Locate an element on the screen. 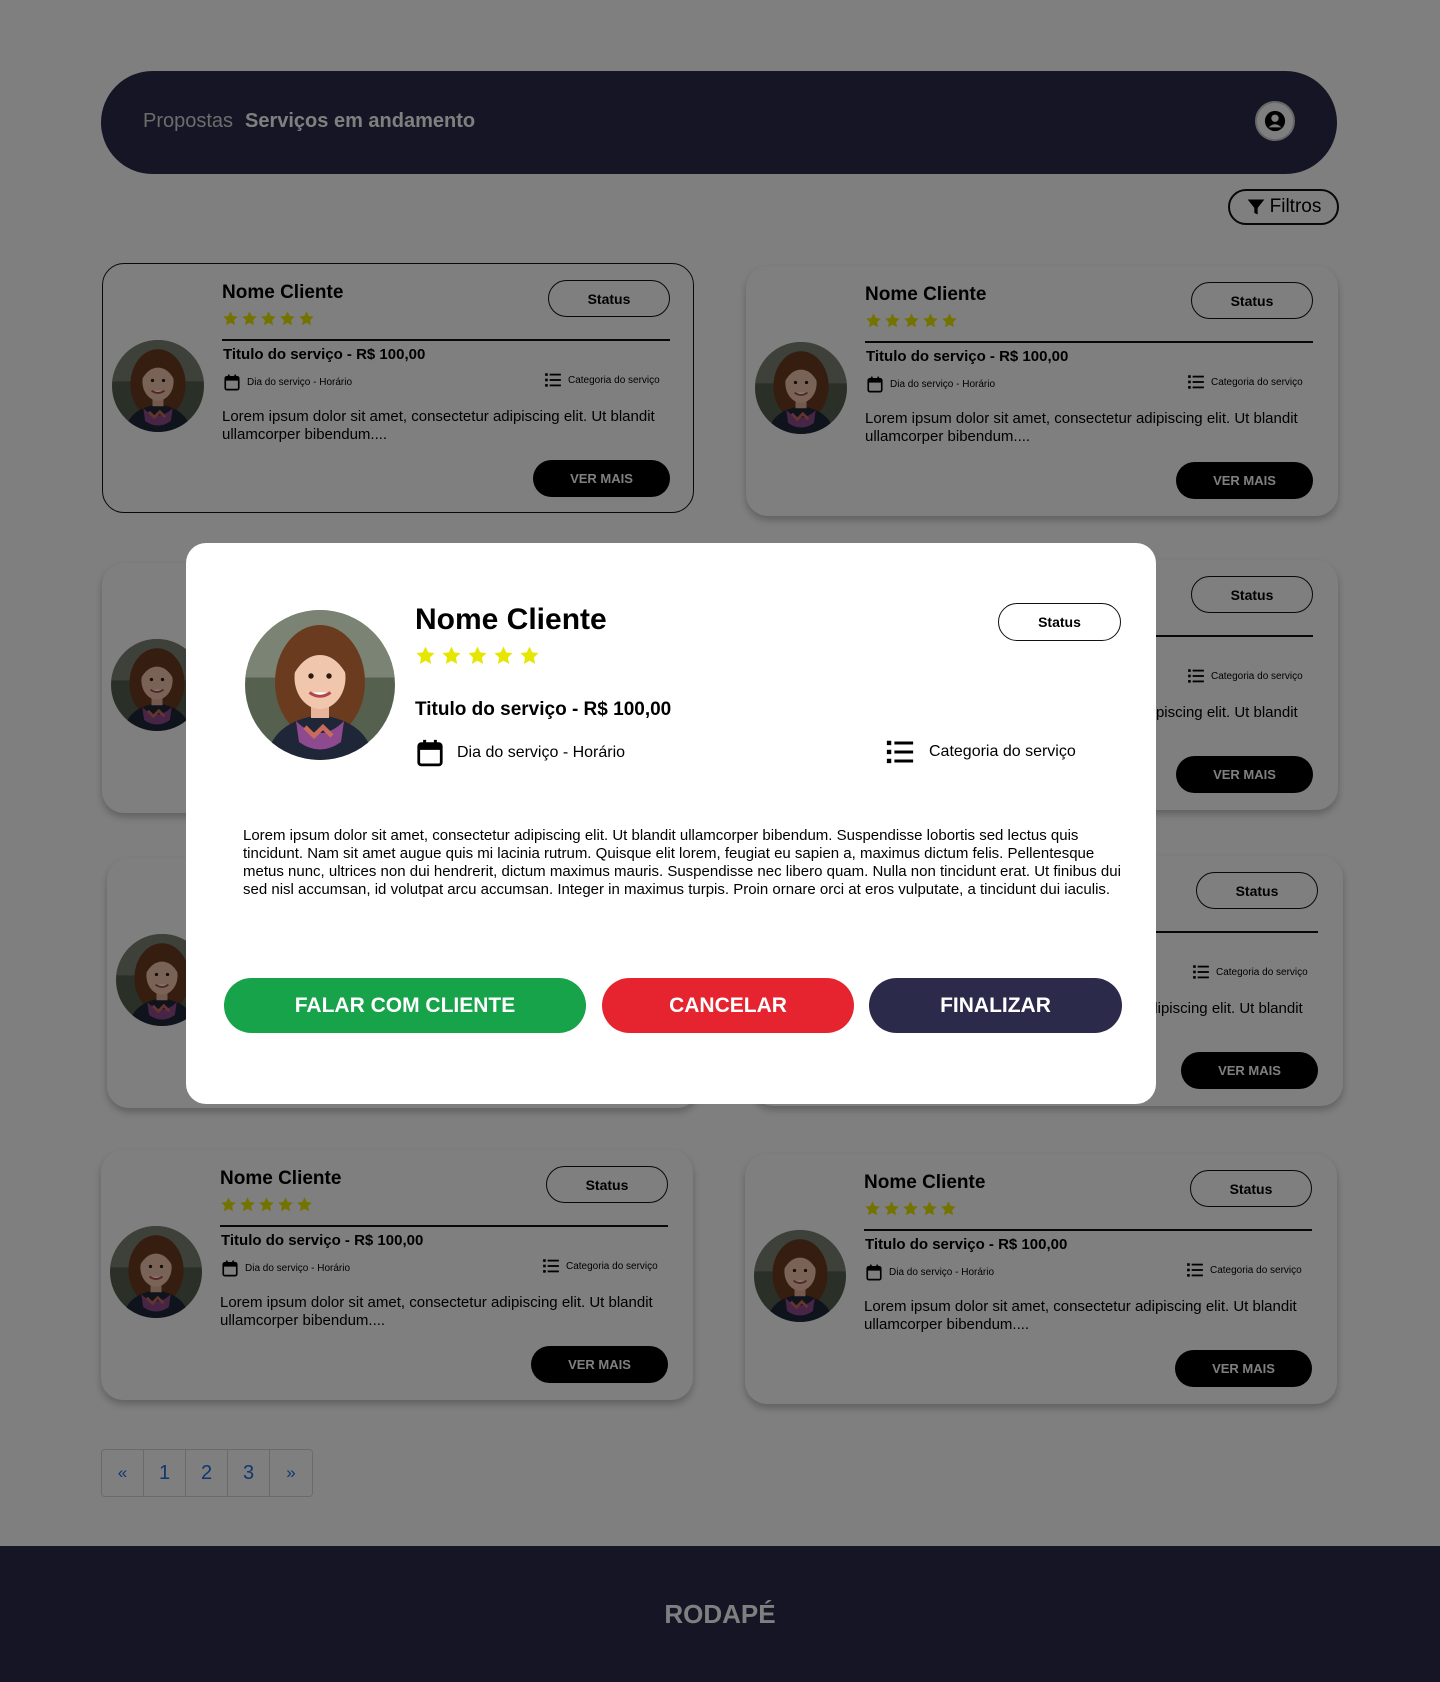  client-photo is located at coordinates (320, 685).